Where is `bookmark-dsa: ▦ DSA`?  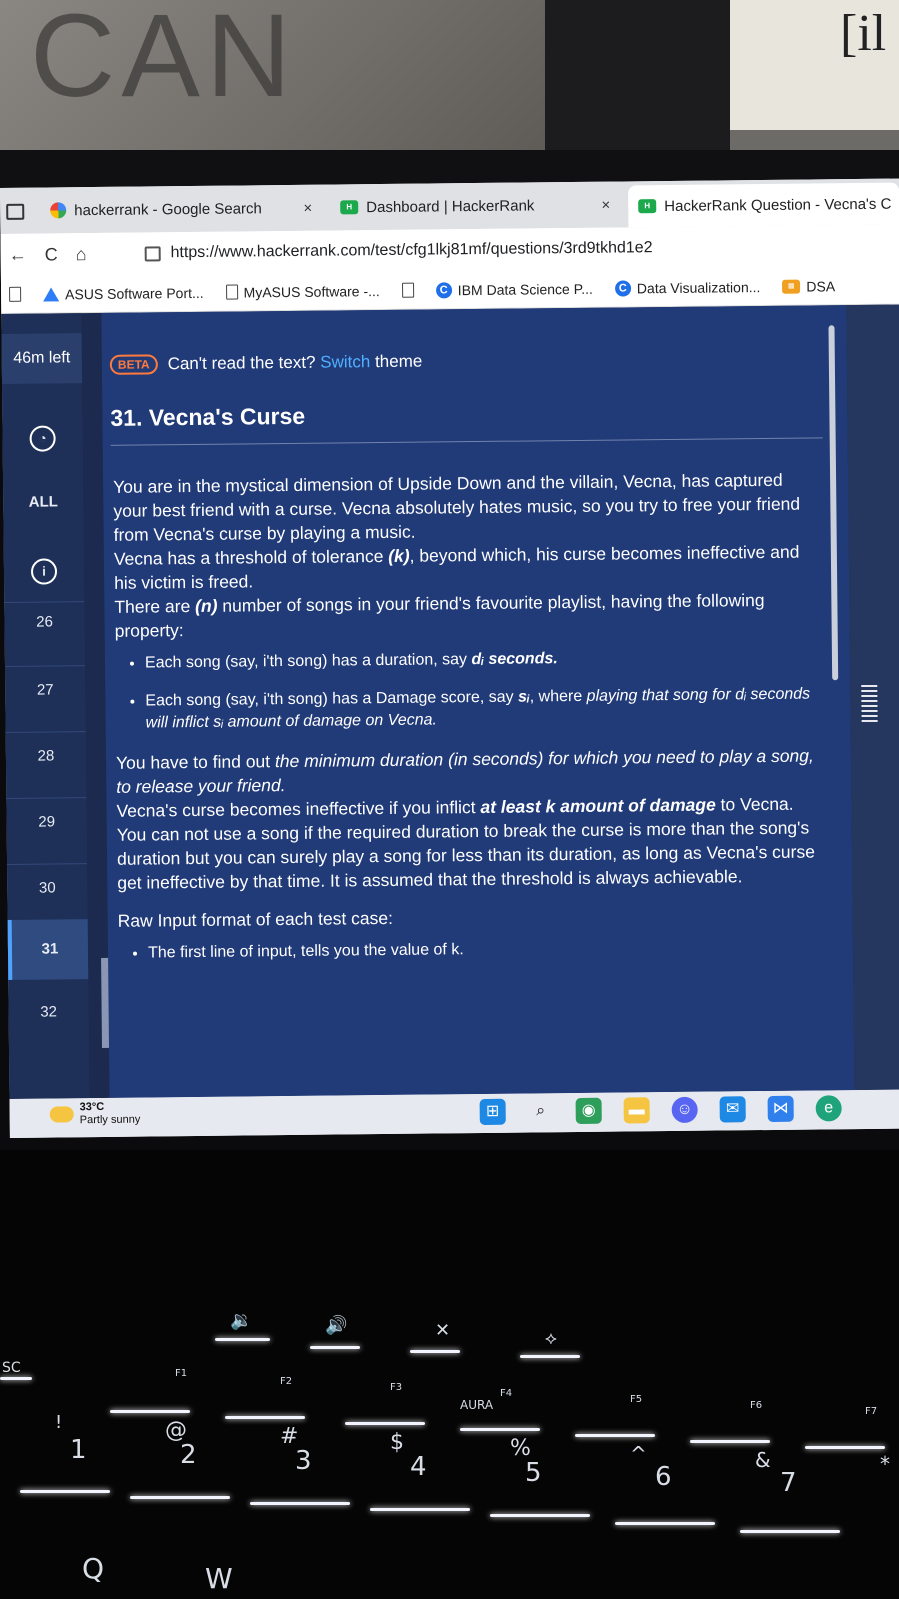
bookmark-dsa: ▦ DSA is located at coordinates (808, 286).